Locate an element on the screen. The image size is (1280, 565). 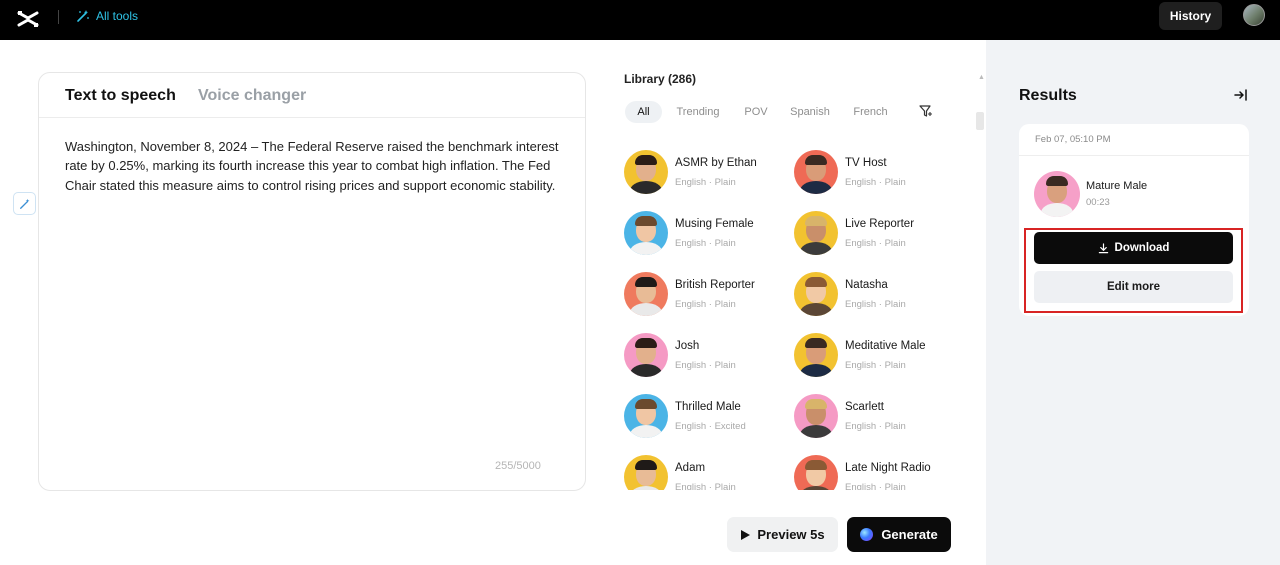
voice-name: Scarlett is located at coordinates (864, 407).